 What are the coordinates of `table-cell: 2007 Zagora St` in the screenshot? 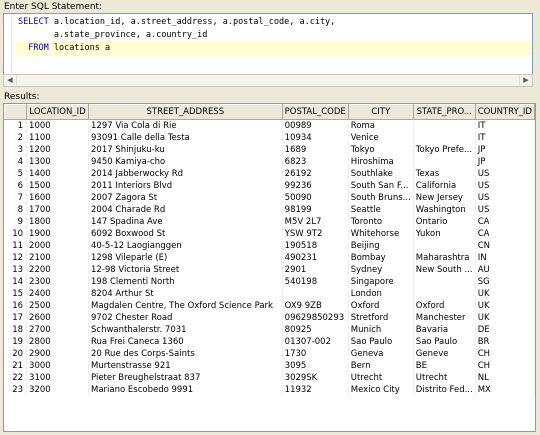 It's located at (185, 198).